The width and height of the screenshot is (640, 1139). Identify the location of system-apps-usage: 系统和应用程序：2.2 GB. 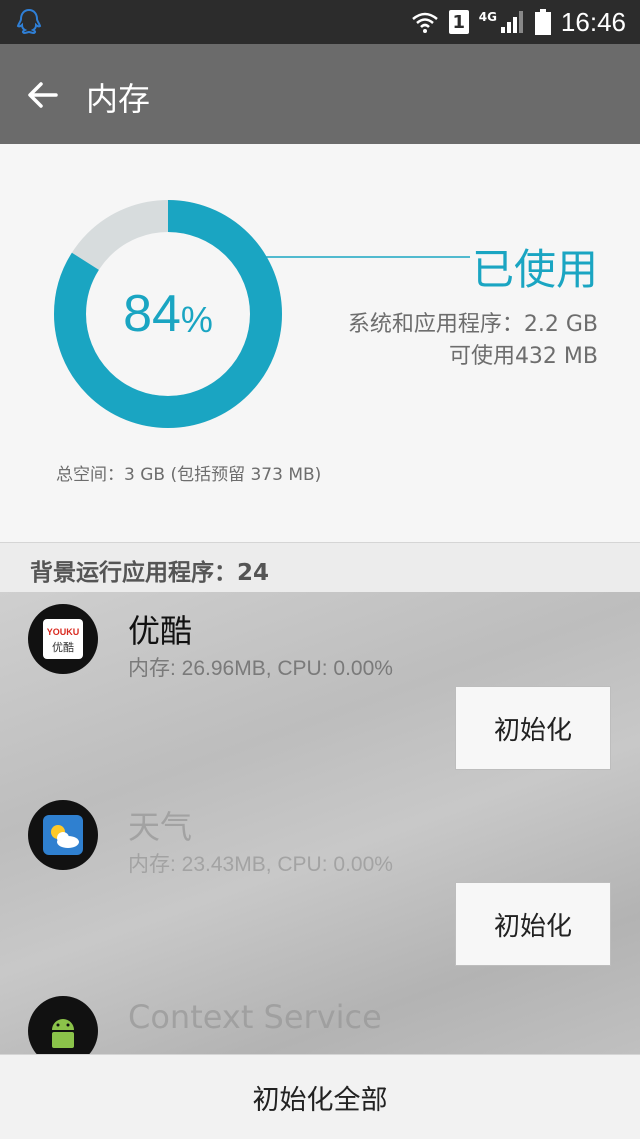
(472, 324).